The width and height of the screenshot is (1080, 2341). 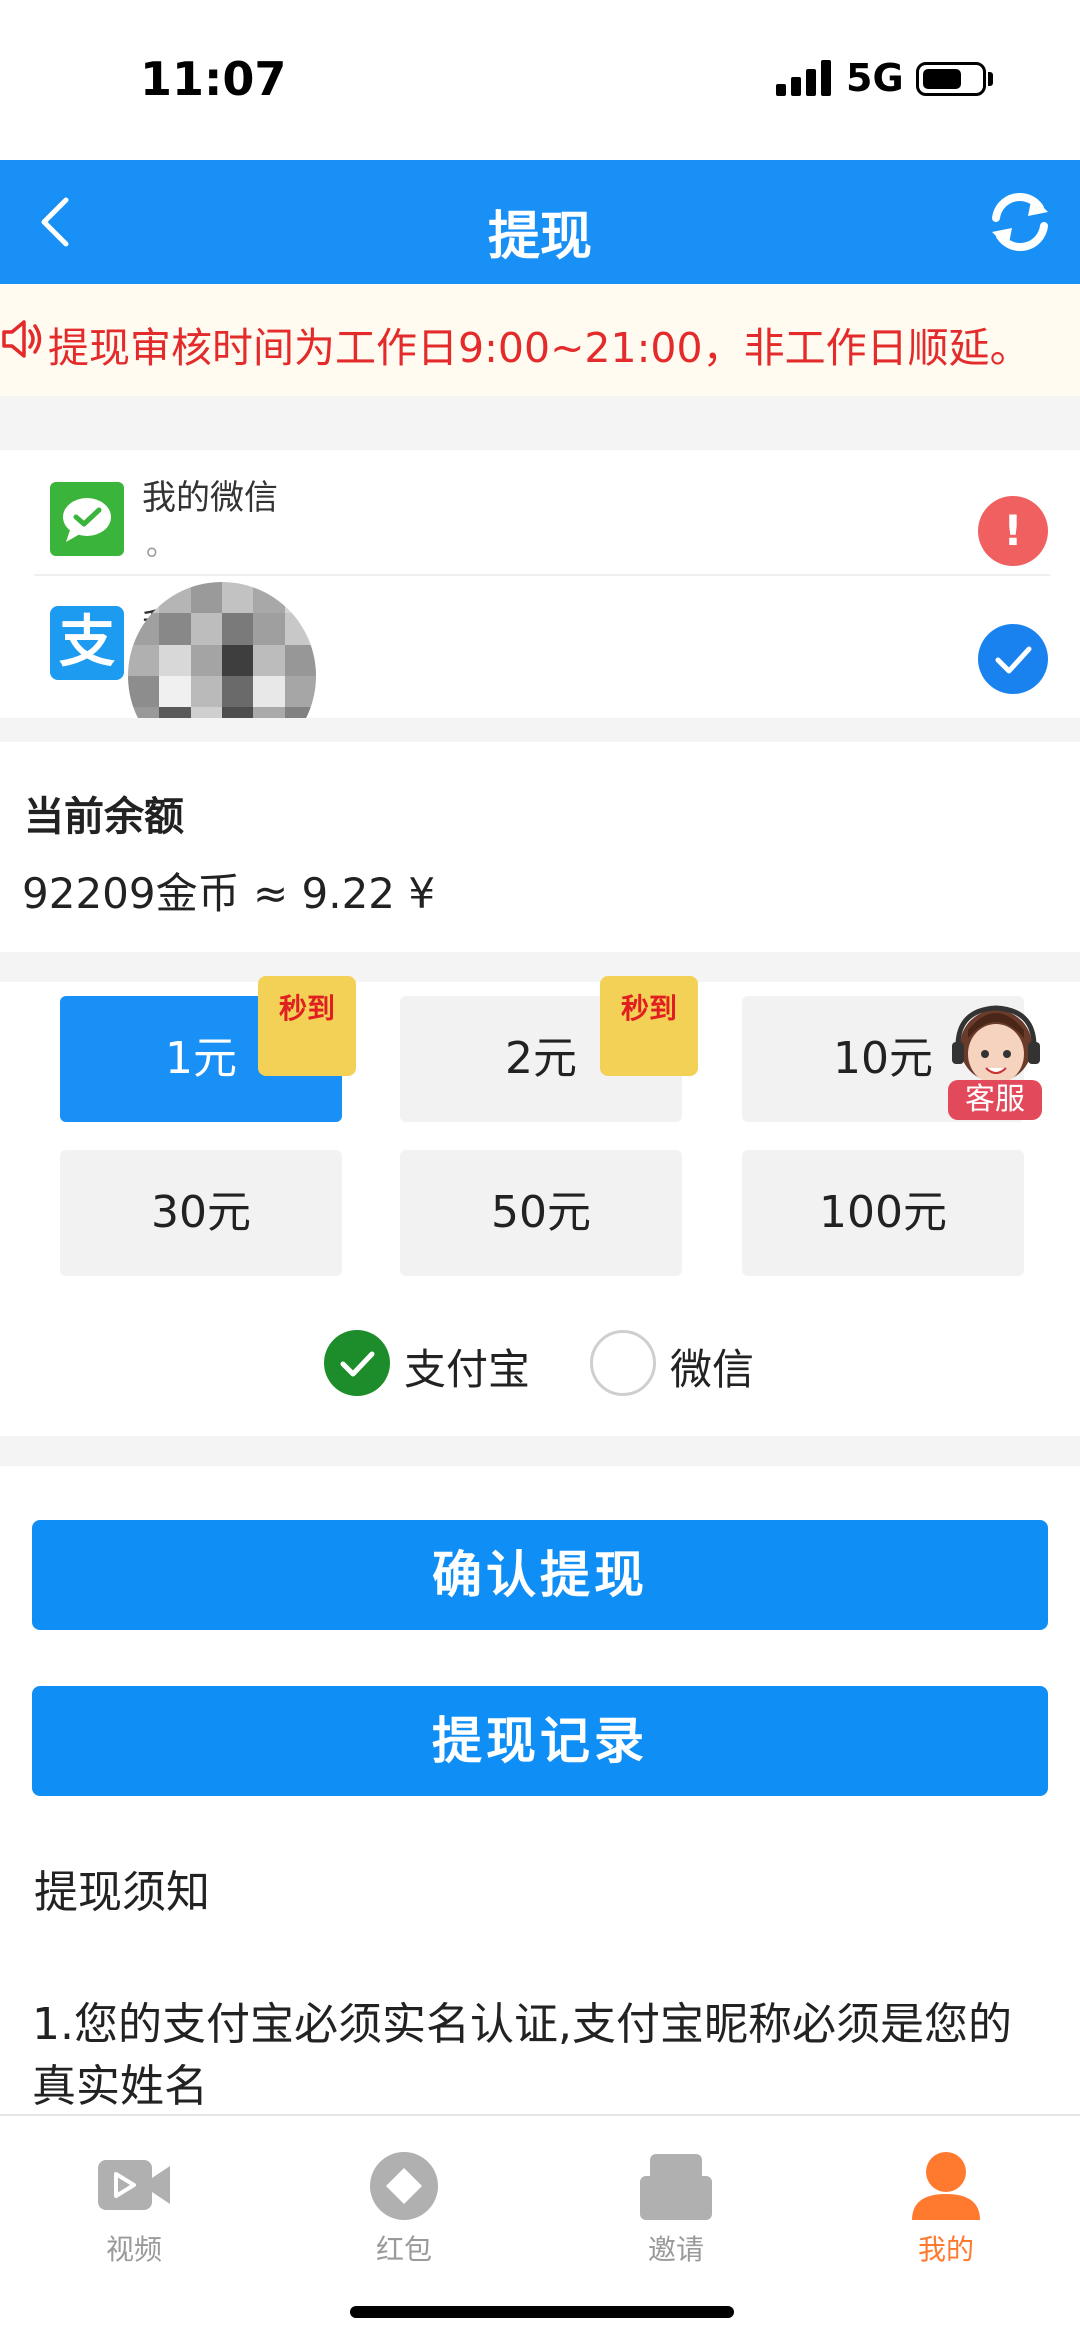 I want to click on pay-option-alipay: 支付宝, so click(x=444, y=1363).